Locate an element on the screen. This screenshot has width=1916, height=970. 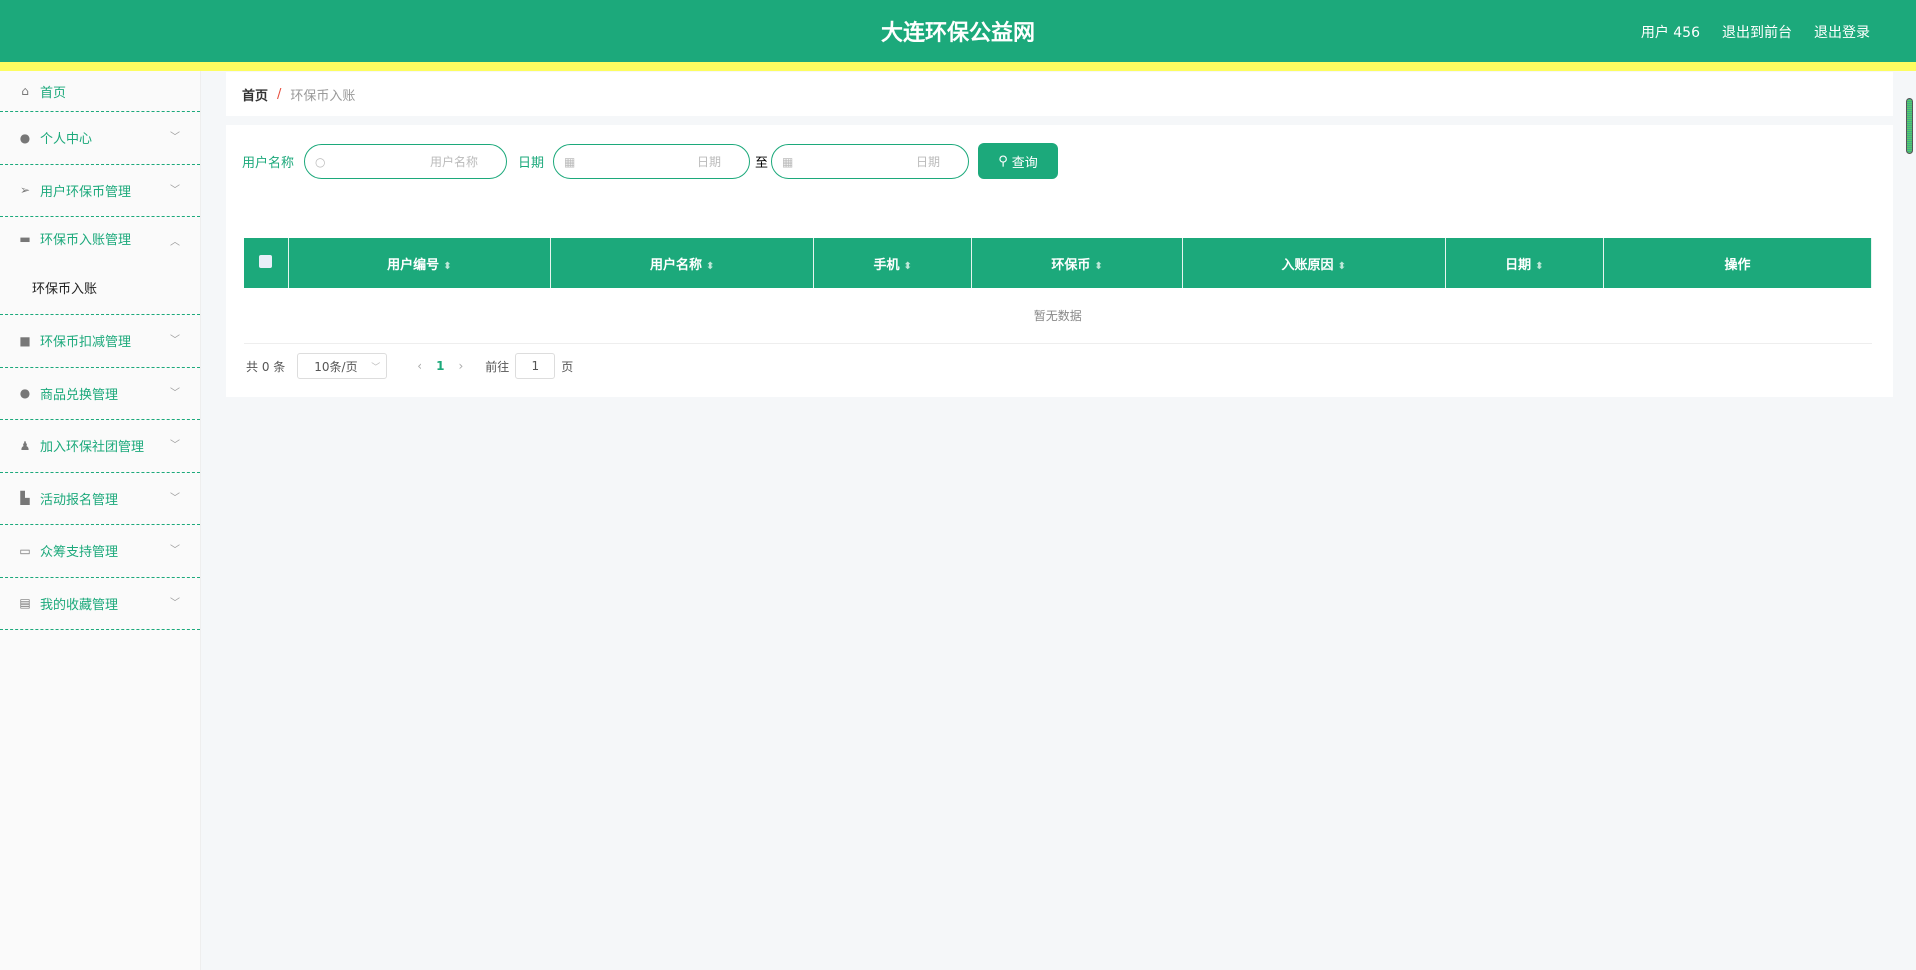
table-header-row: 用户编号 ⬍ 用户名称 ⬍ 手机 ⬍ 环保币 ⬍ 入账原因 ⬍ 日期 ⬍ 操作 is located at coordinates (1058, 263).